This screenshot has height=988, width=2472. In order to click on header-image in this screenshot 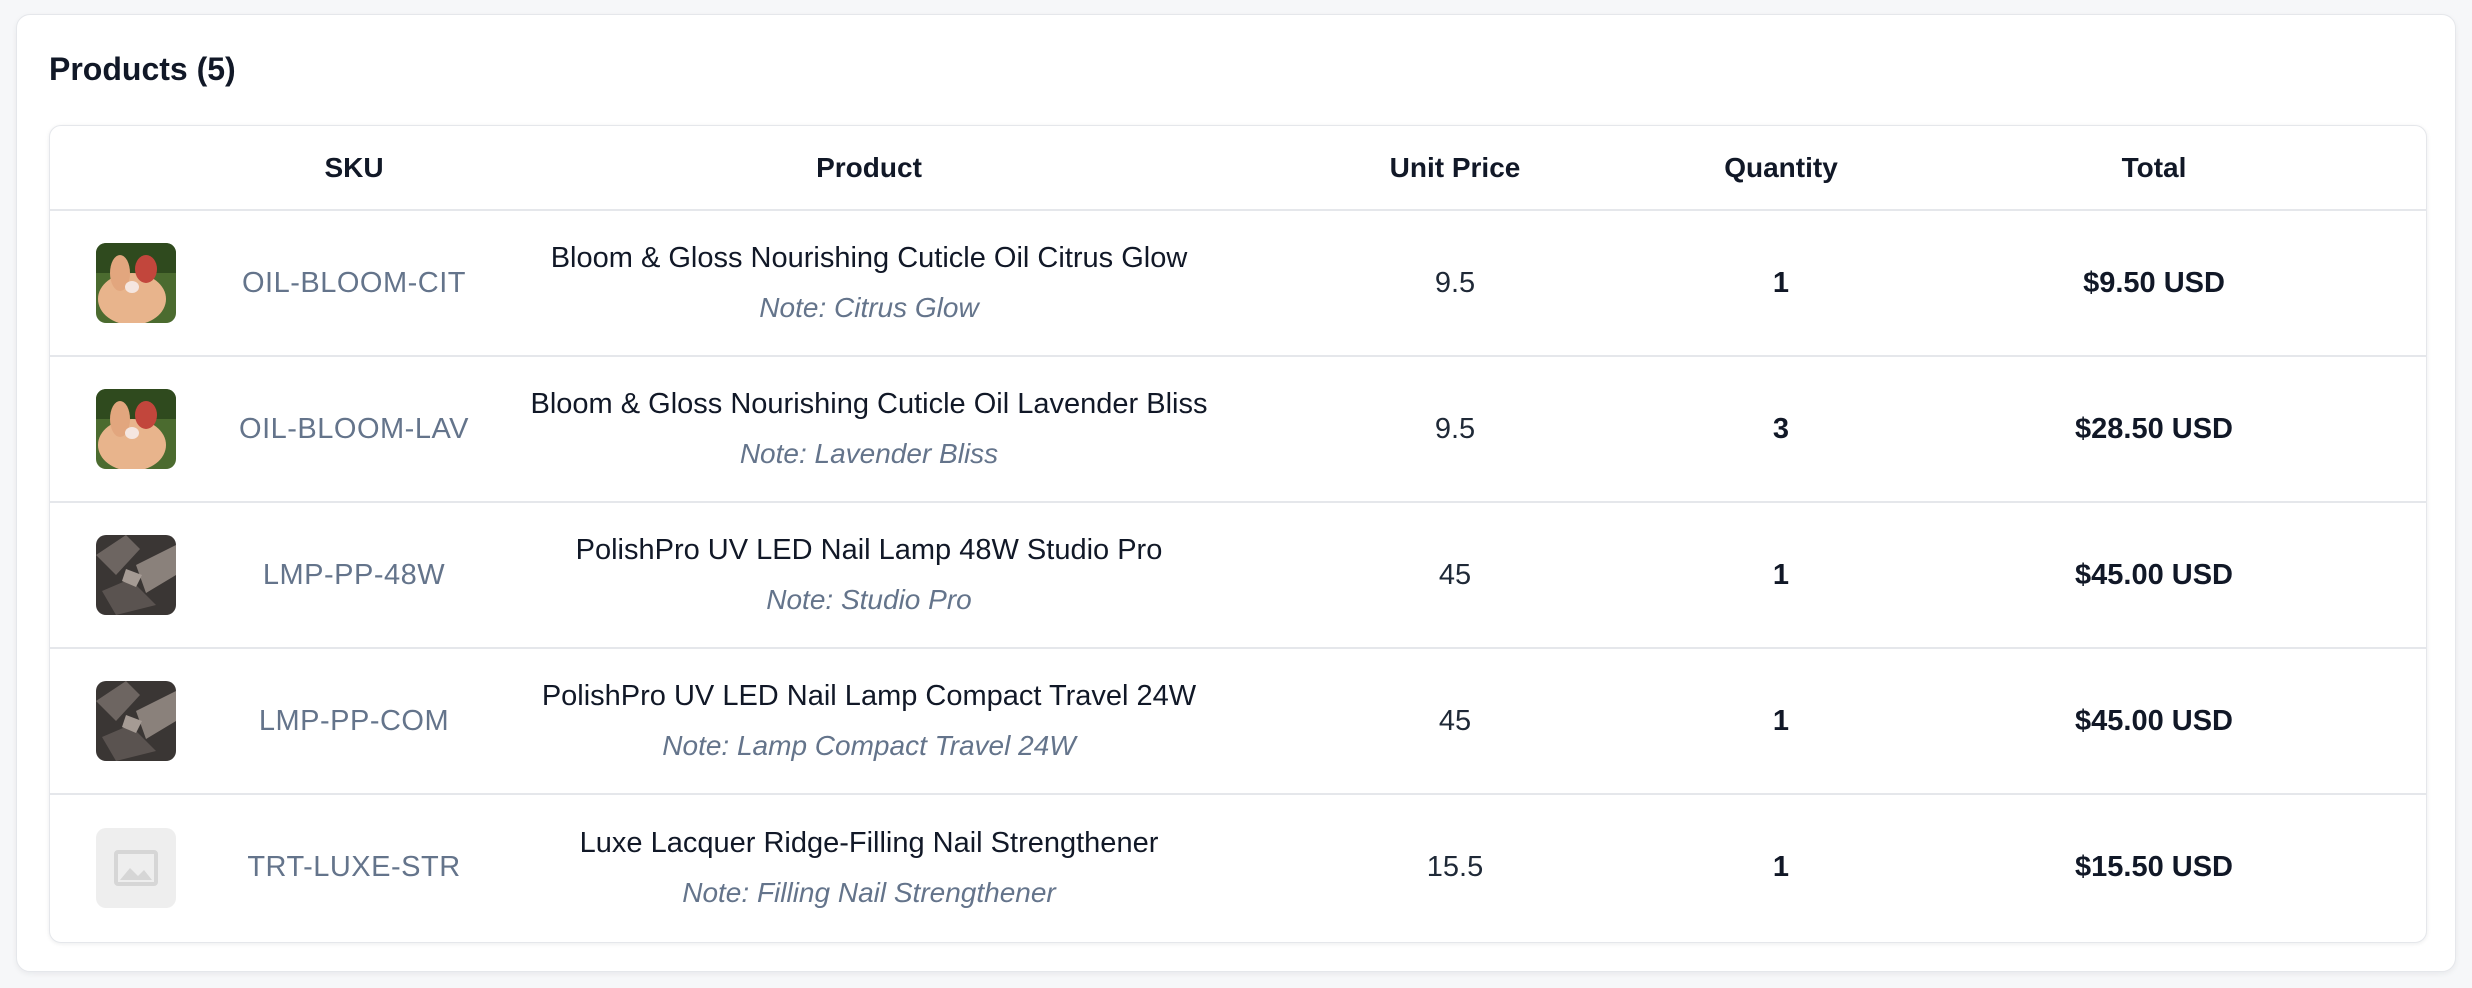, I will do `click(125, 168)`.